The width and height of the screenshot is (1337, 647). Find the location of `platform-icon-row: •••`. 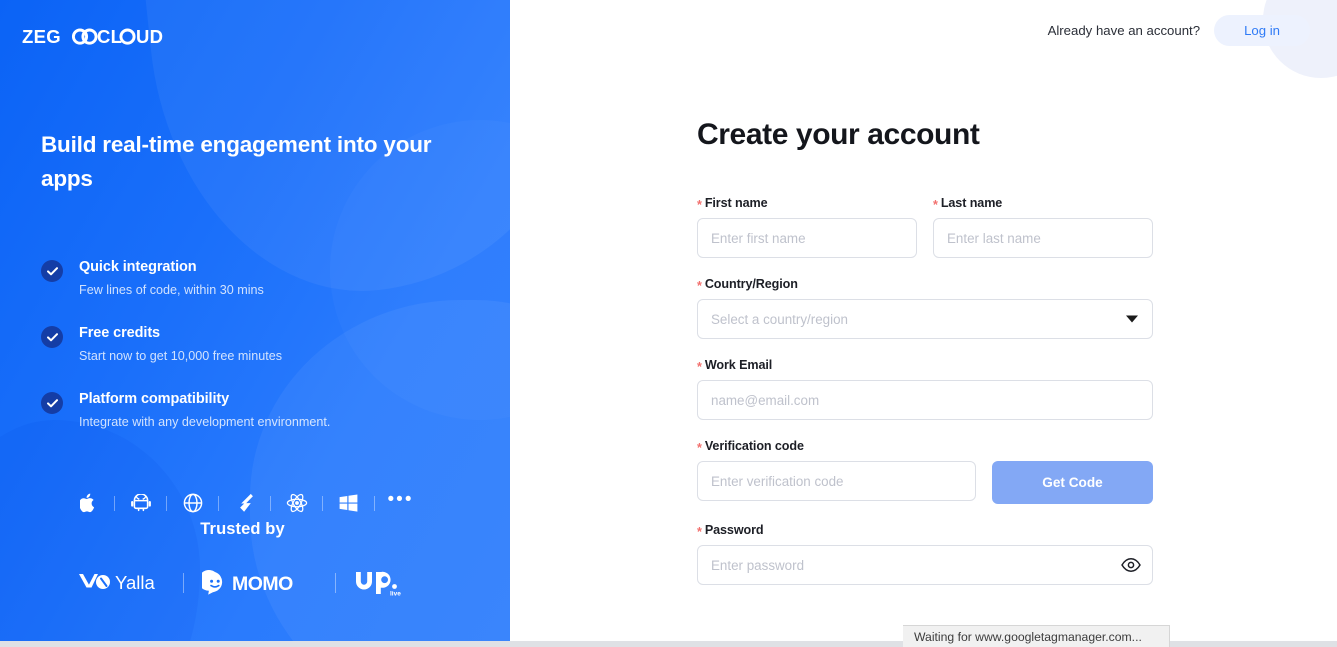

platform-icon-row: ••• is located at coordinates (244, 503).